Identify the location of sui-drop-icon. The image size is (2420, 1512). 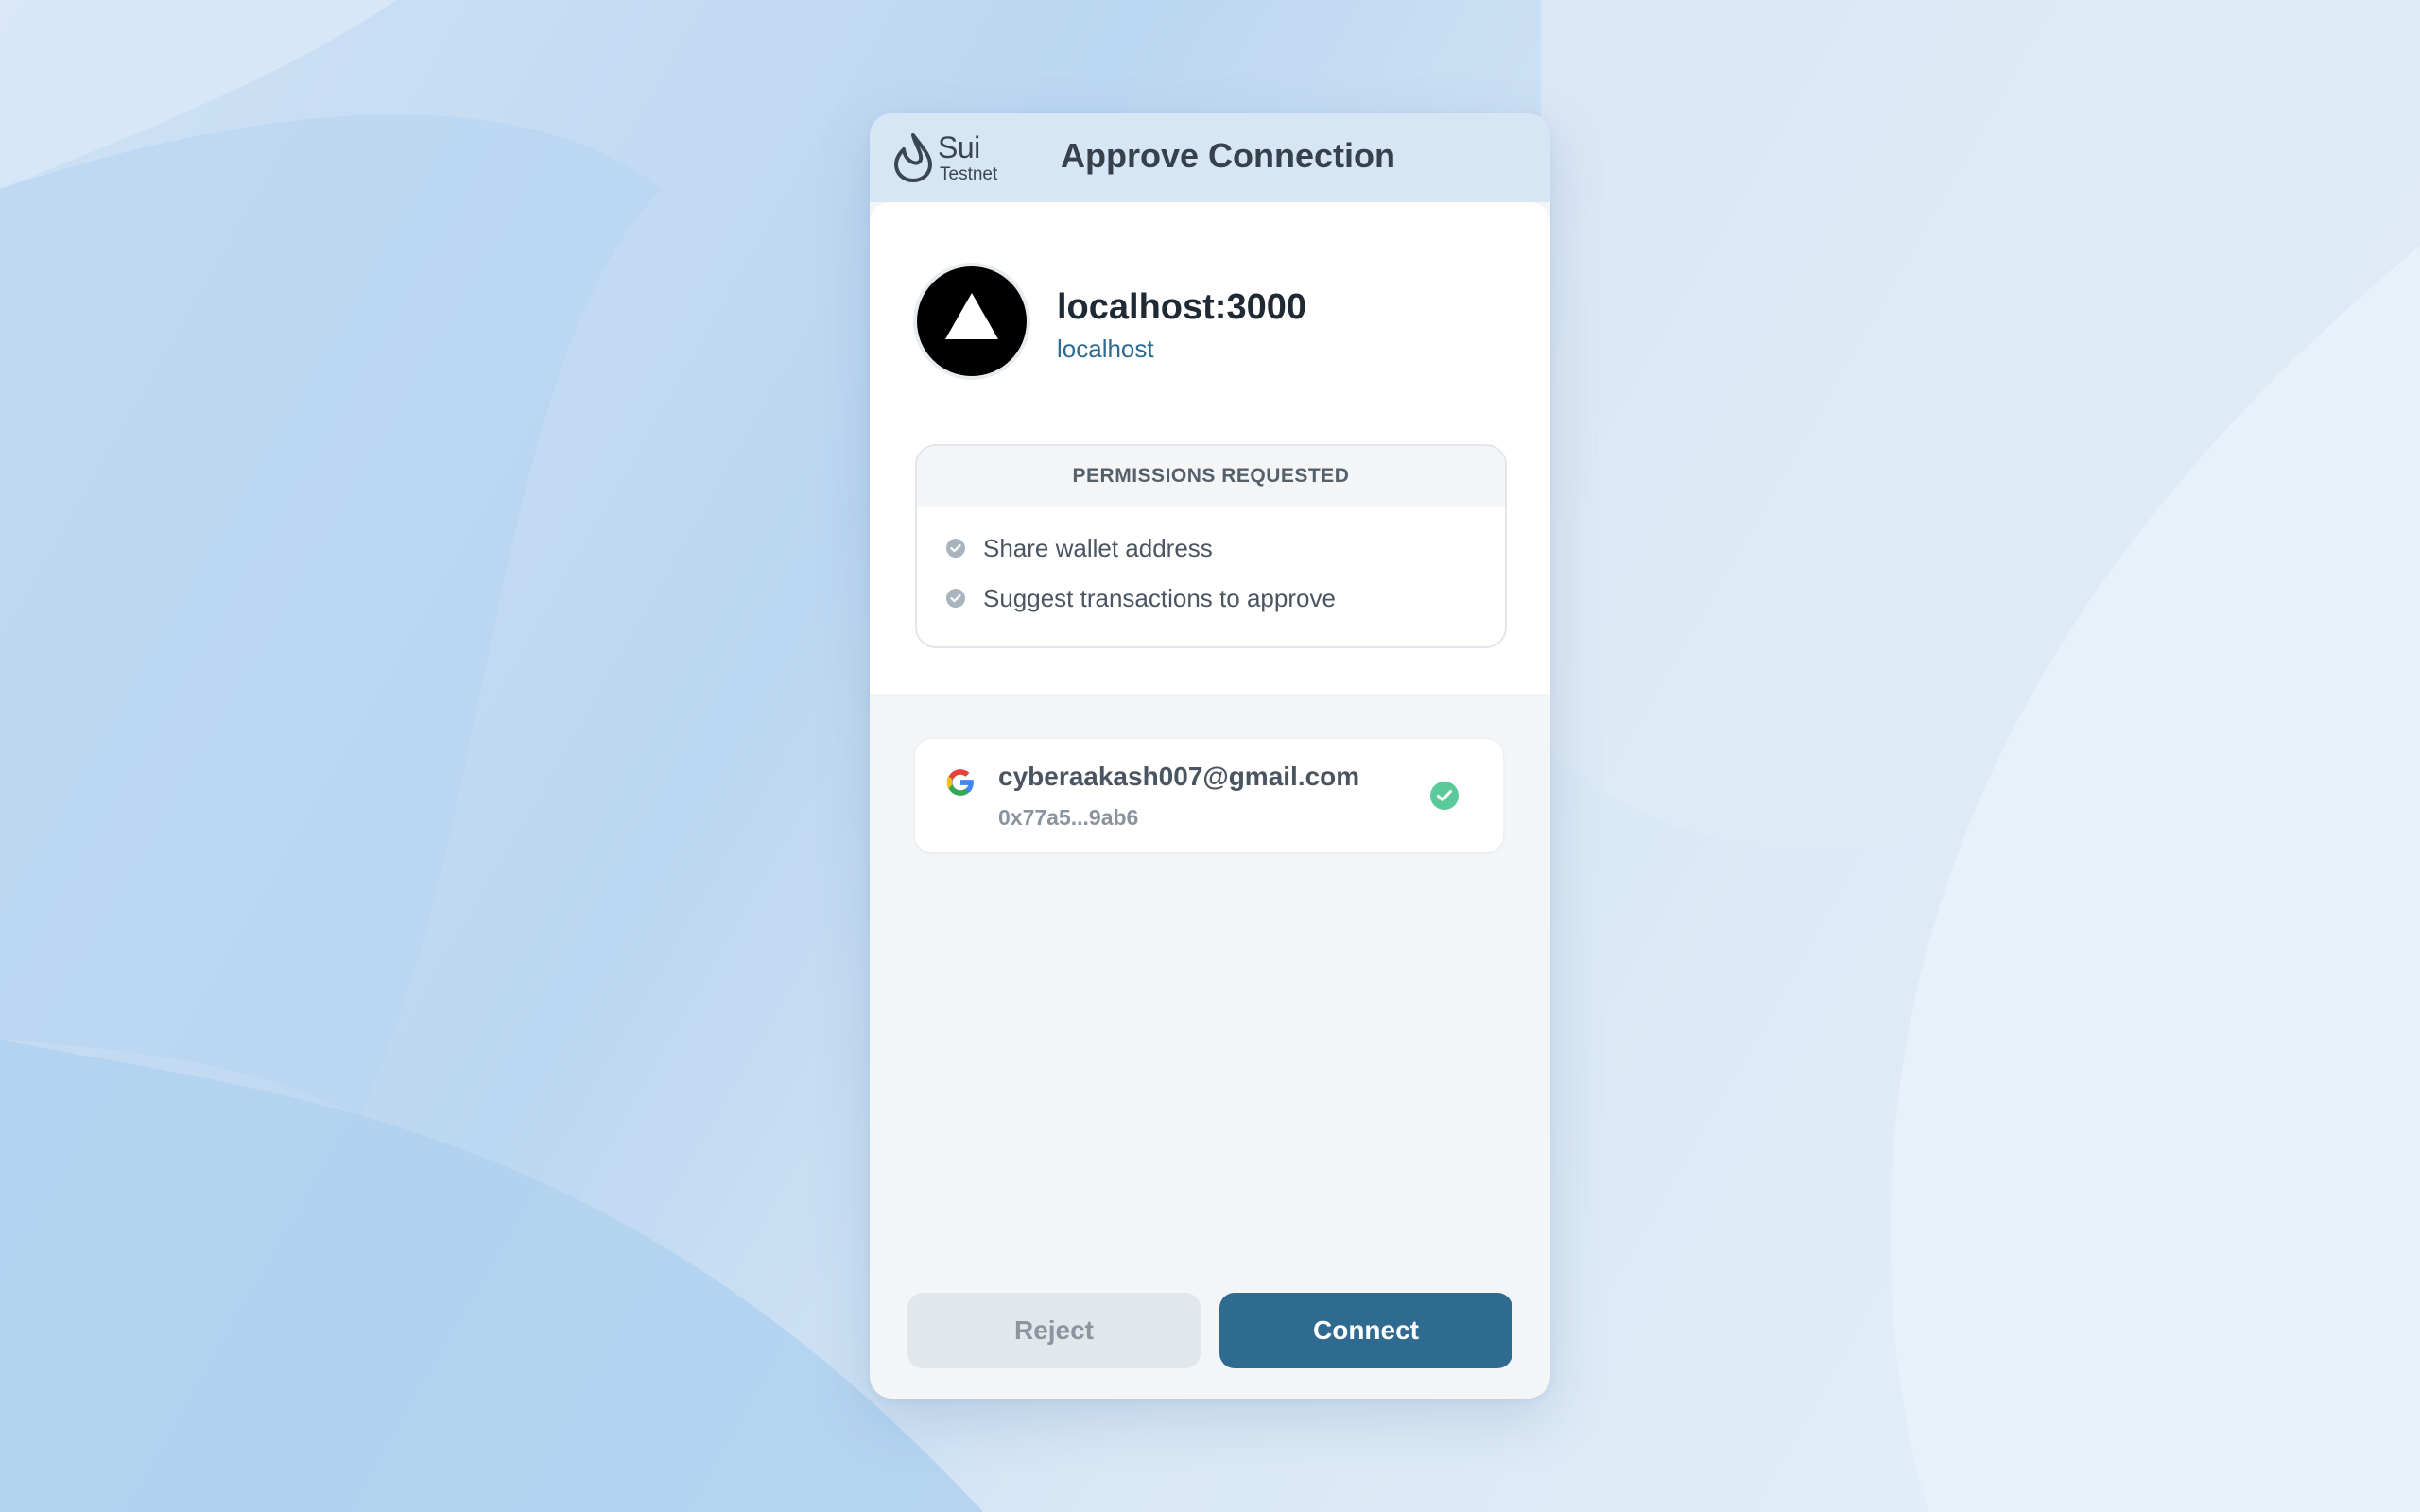
(913, 157).